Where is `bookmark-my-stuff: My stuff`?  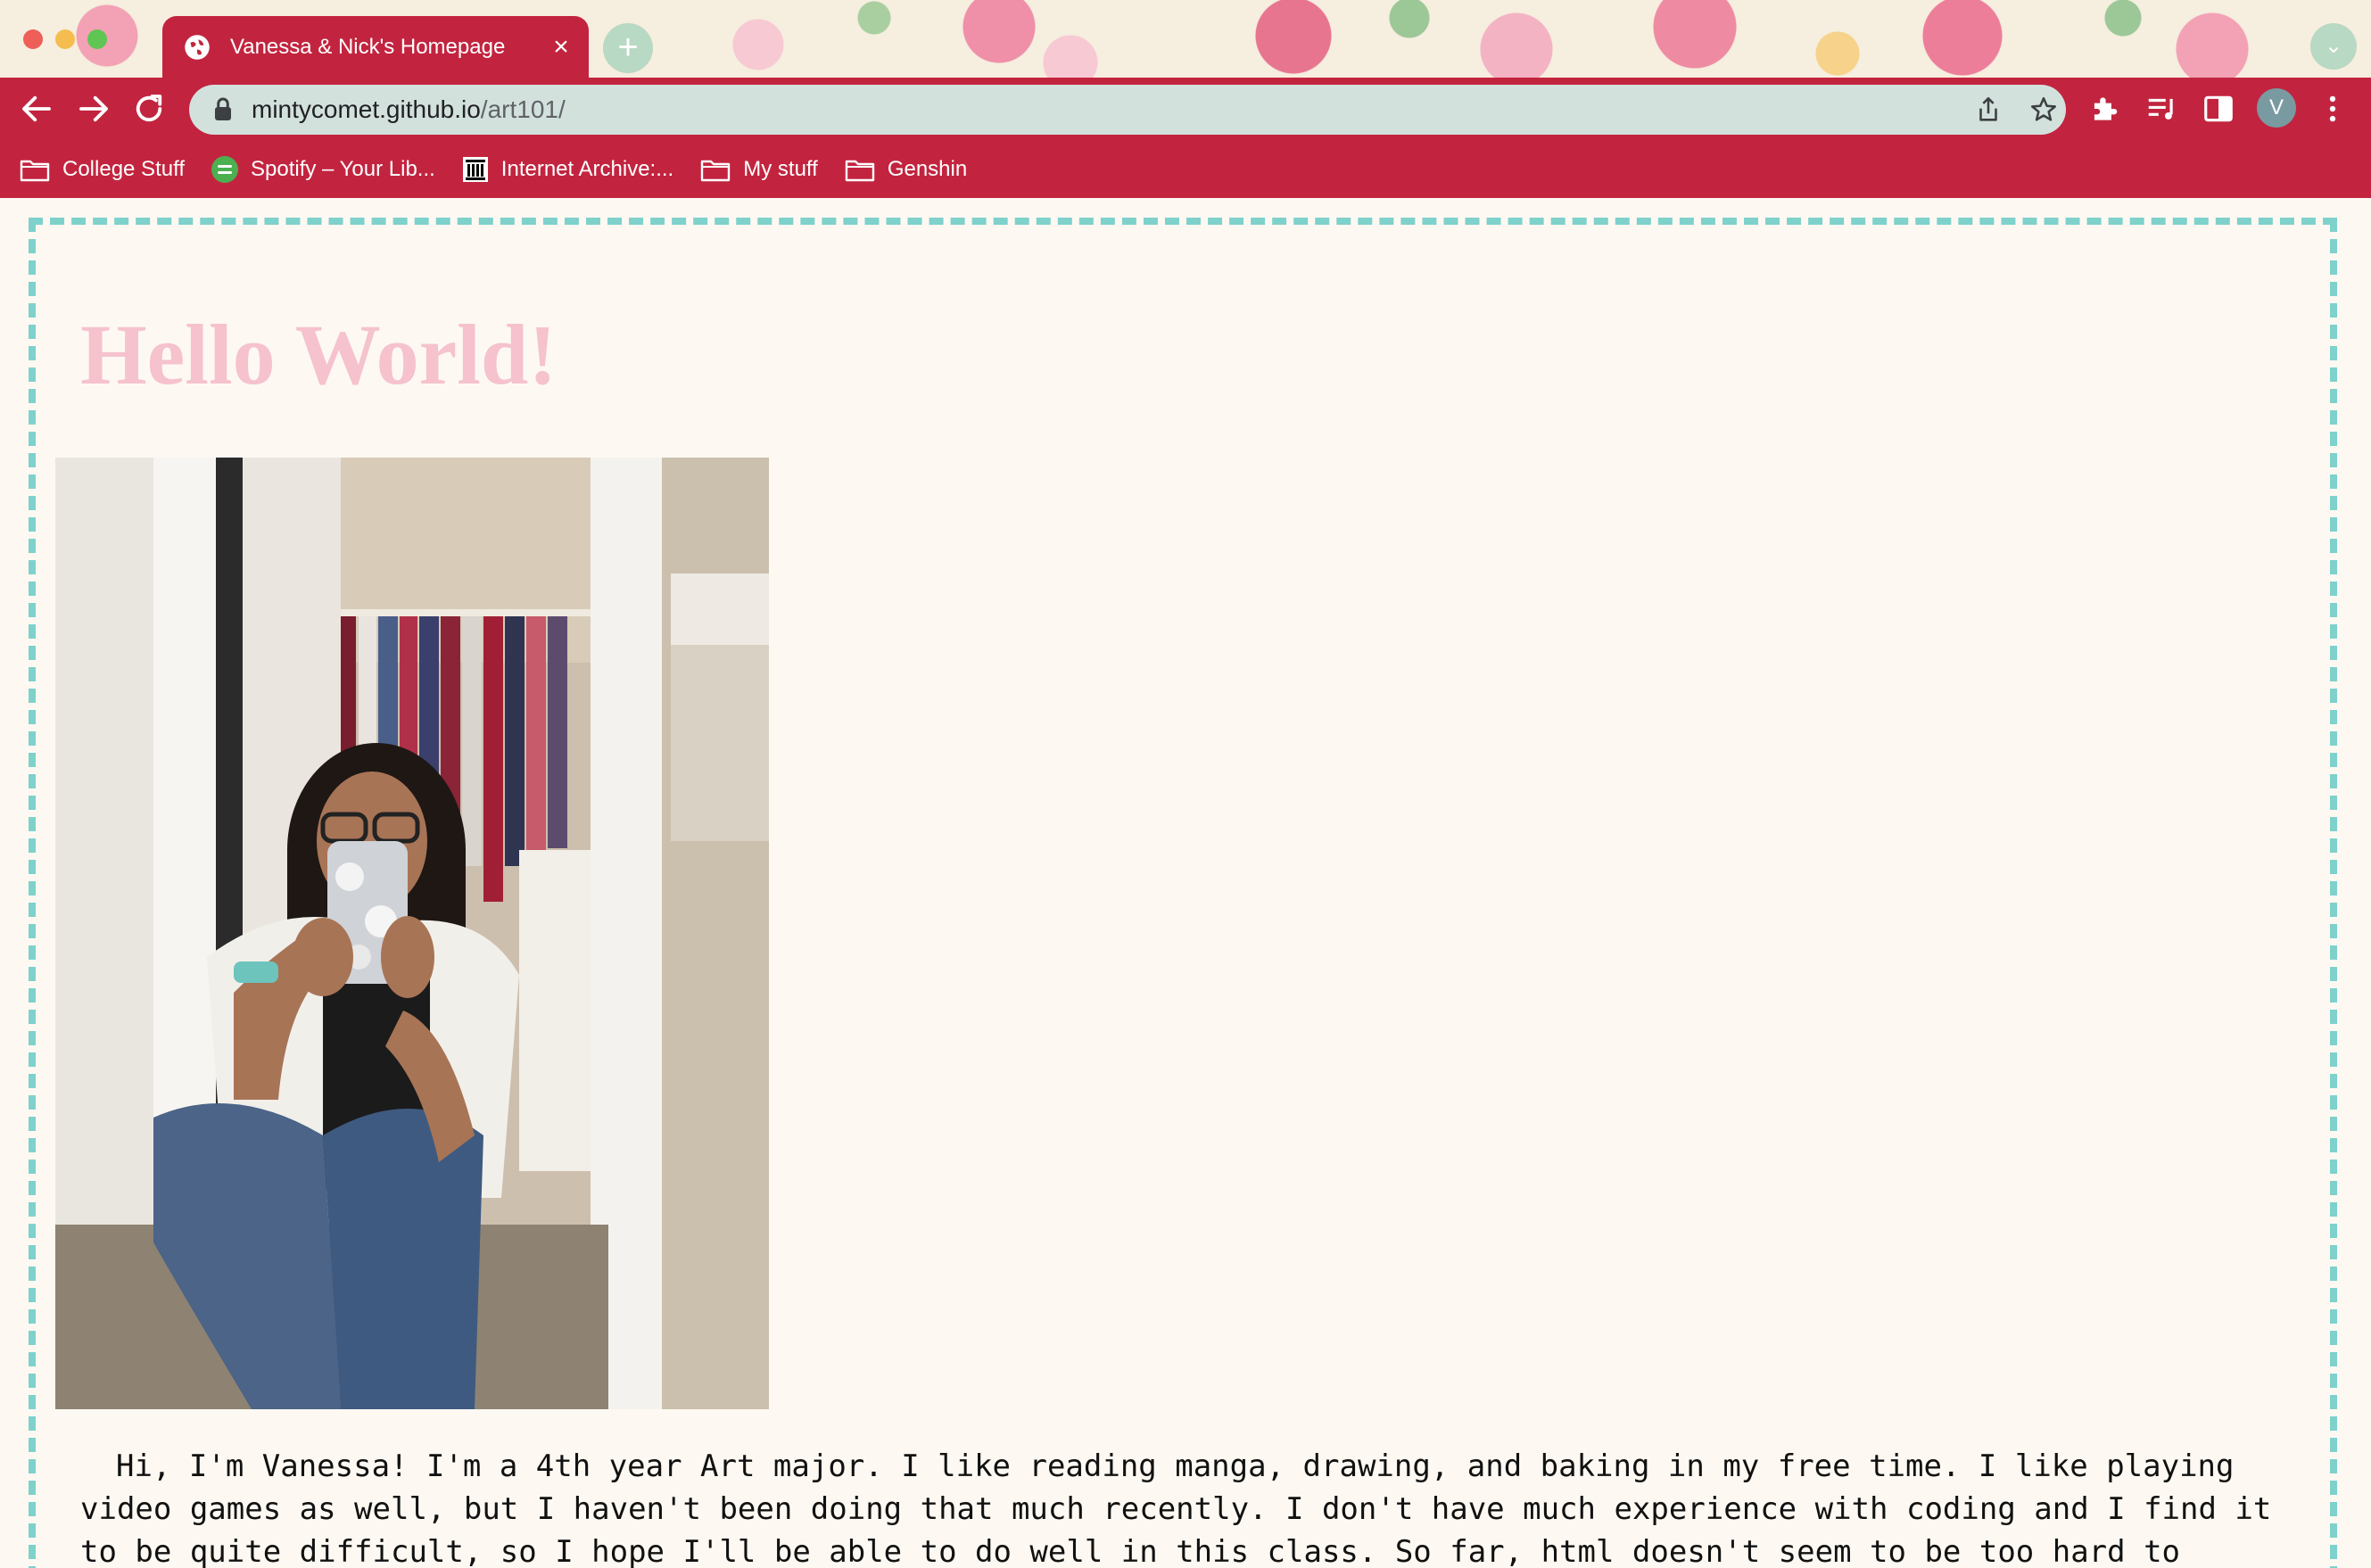
bookmark-my-stuff: My stuff is located at coordinates (759, 169).